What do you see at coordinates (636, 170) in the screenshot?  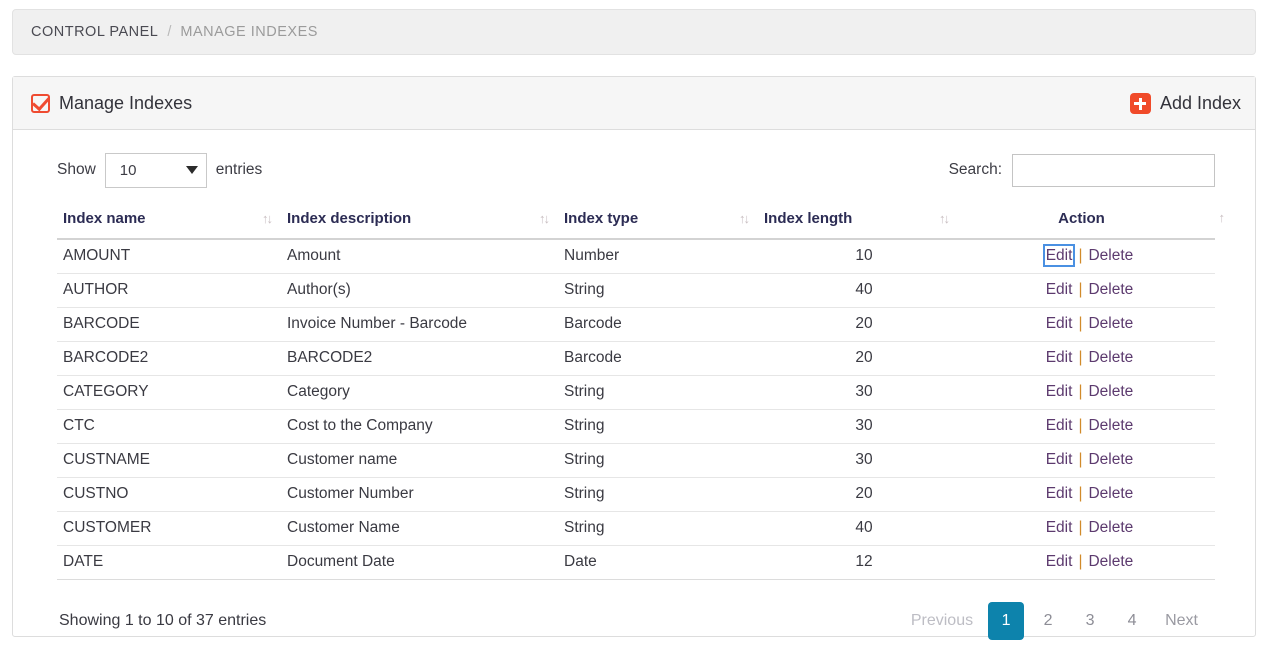 I see `table-toolbar: Show 10 entries Search:` at bounding box center [636, 170].